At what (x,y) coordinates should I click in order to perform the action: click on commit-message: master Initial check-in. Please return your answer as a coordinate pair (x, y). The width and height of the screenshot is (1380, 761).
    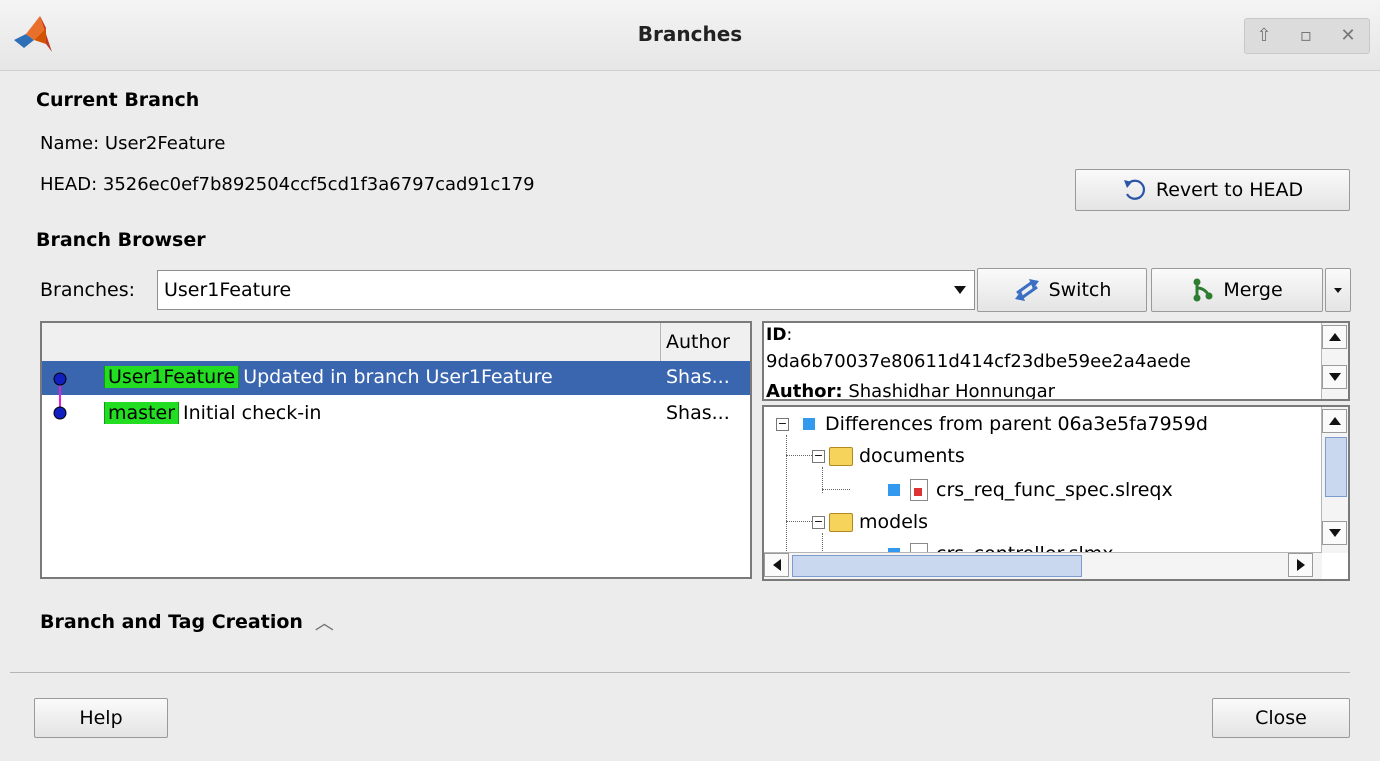
    Looking at the image, I should click on (382, 413).